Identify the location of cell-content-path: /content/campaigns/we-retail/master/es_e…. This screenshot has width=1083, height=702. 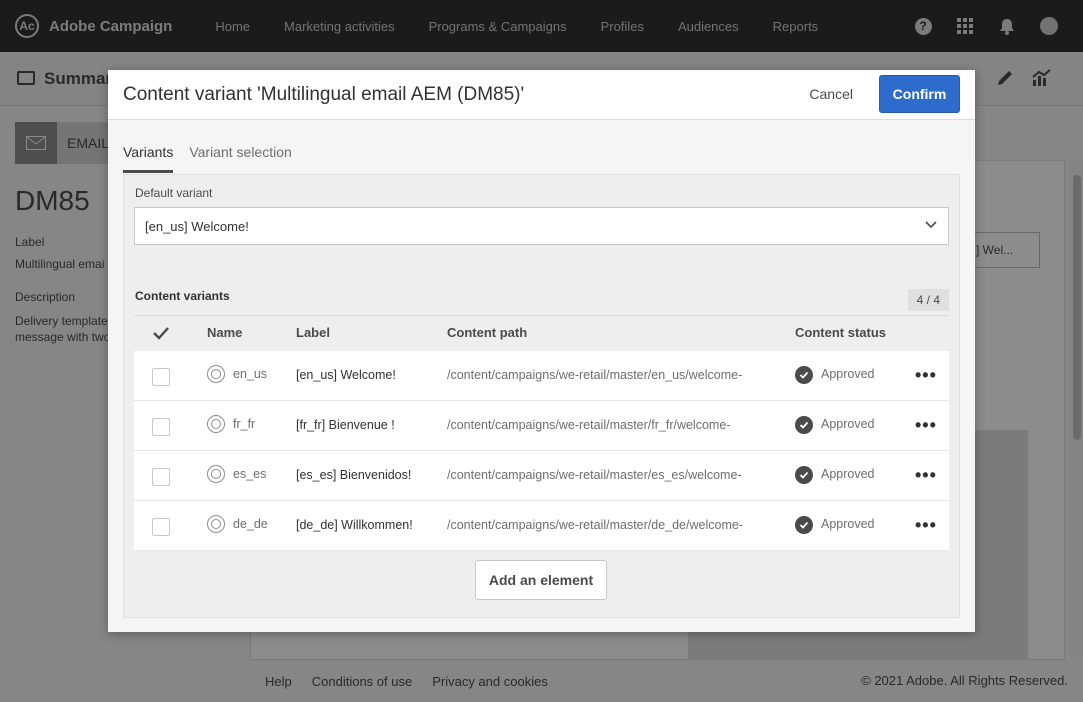
(594, 475).